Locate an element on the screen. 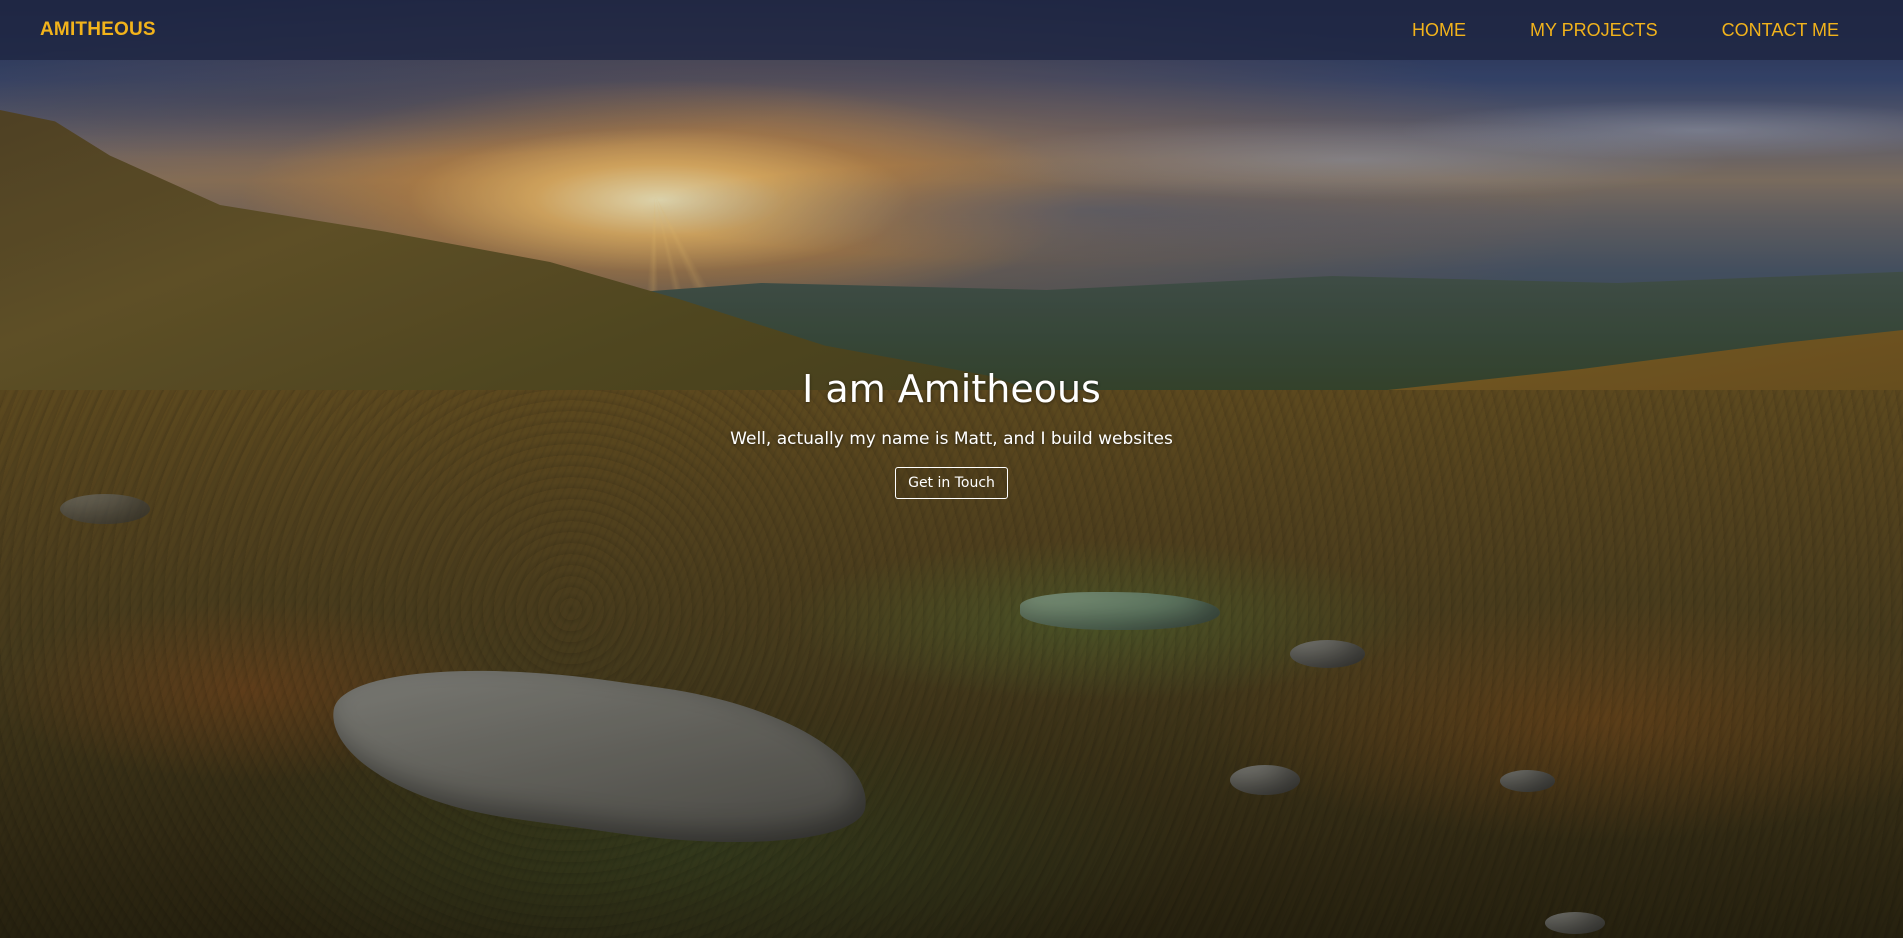 The width and height of the screenshot is (1903, 938). hero-title: I am Amitheous is located at coordinates (951, 389).